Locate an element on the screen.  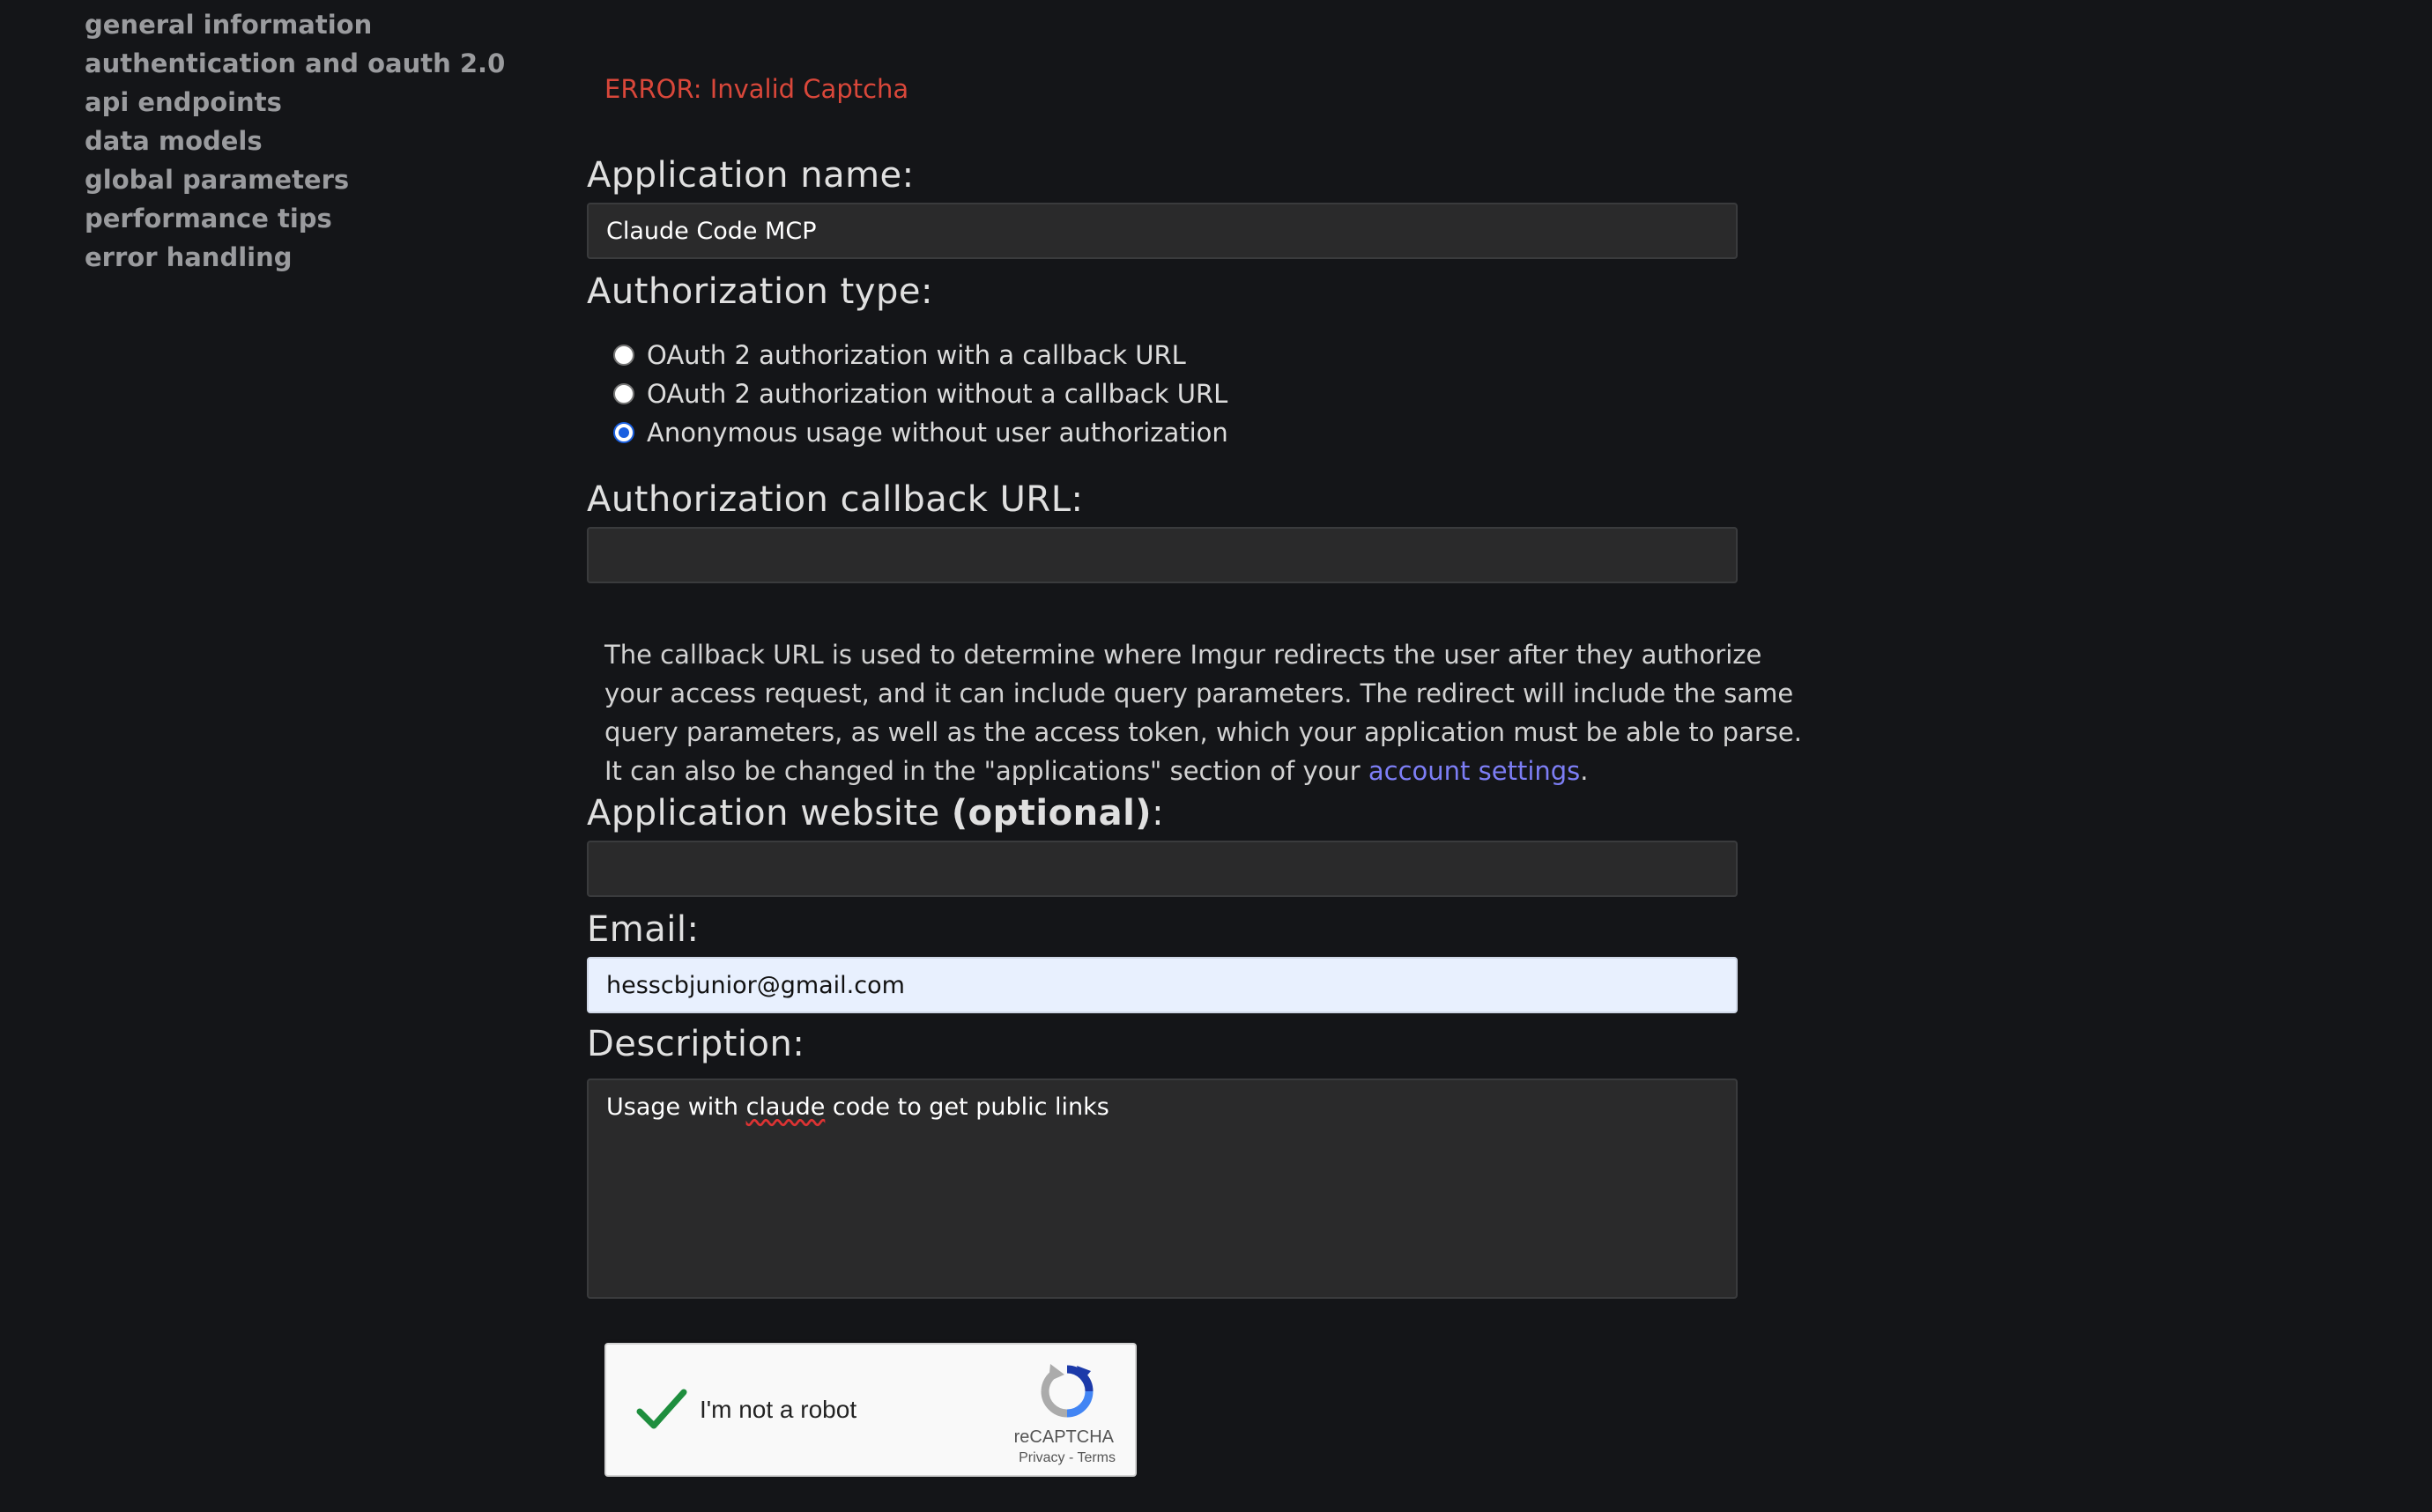
description-text-start: Usage with is located at coordinates (676, 1107).